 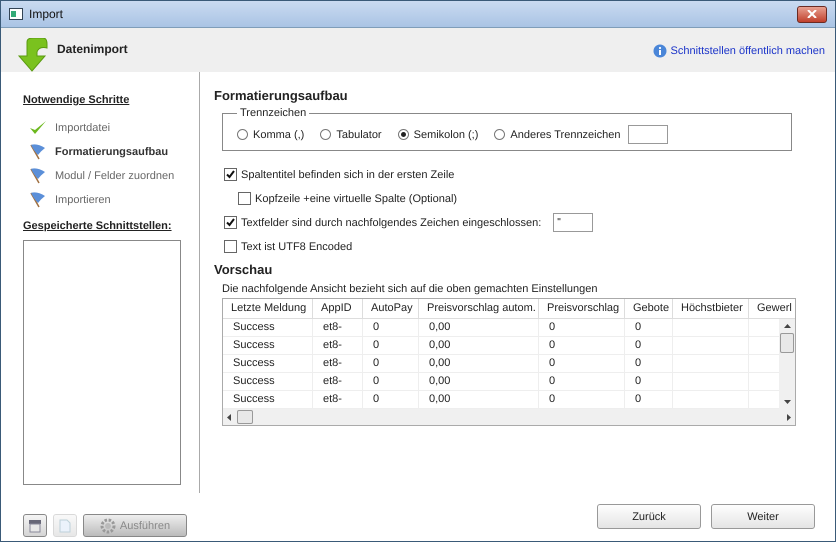 What do you see at coordinates (114, 176) in the screenshot?
I see `step-label: Modul / Felder zuordnen` at bounding box center [114, 176].